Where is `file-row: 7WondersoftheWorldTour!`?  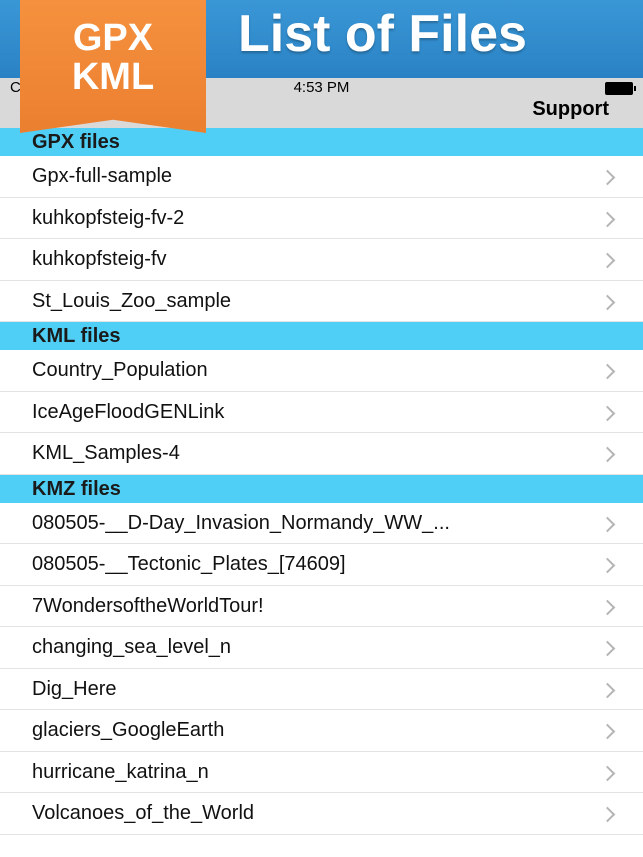 file-row: 7WondersoftheWorldTour! is located at coordinates (321, 606).